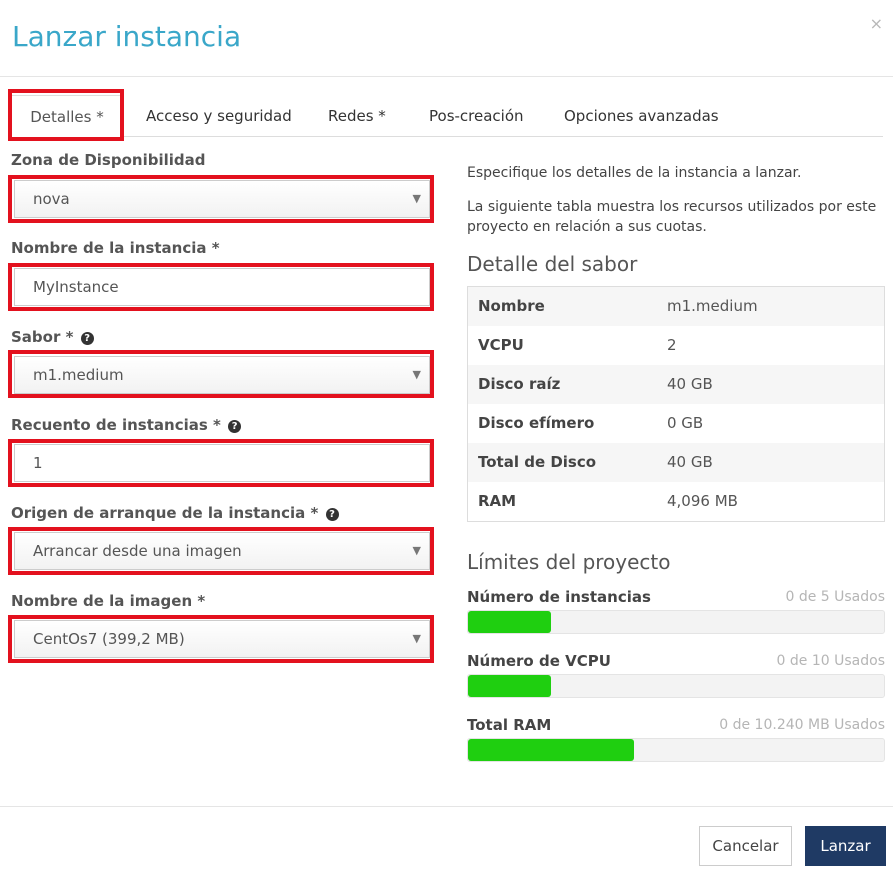 Image resolution: width=893 pixels, height=879 pixels. Describe the element at coordinates (835, 597) in the screenshot. I see `limit-used: 0 de 5 Usados` at that location.